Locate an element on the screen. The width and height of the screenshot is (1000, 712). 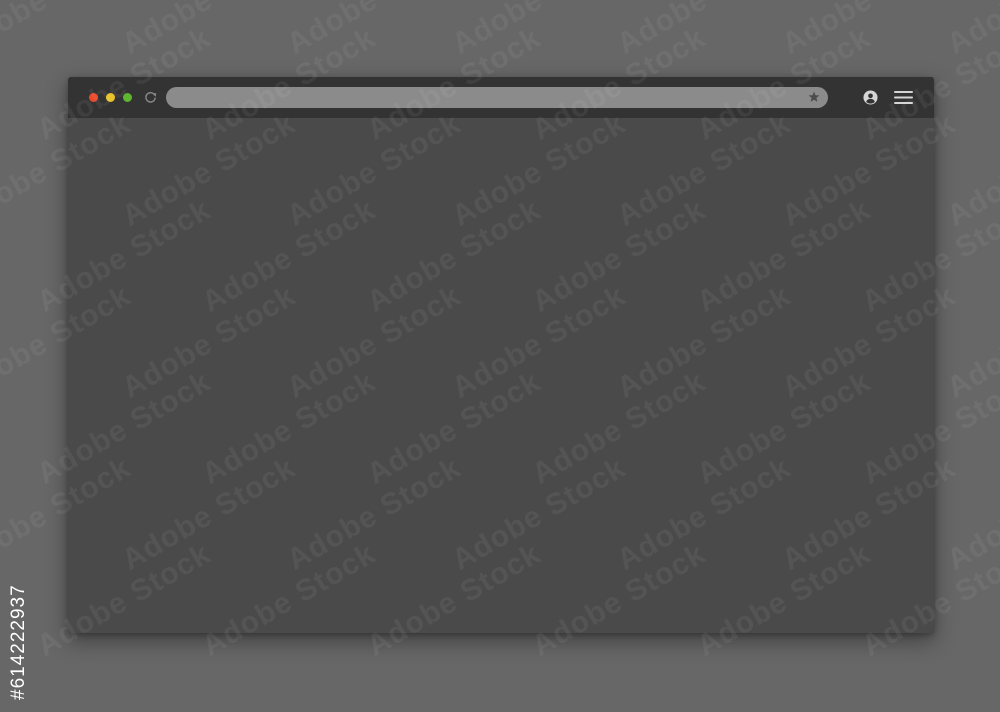
account-icon is located at coordinates (870, 97).